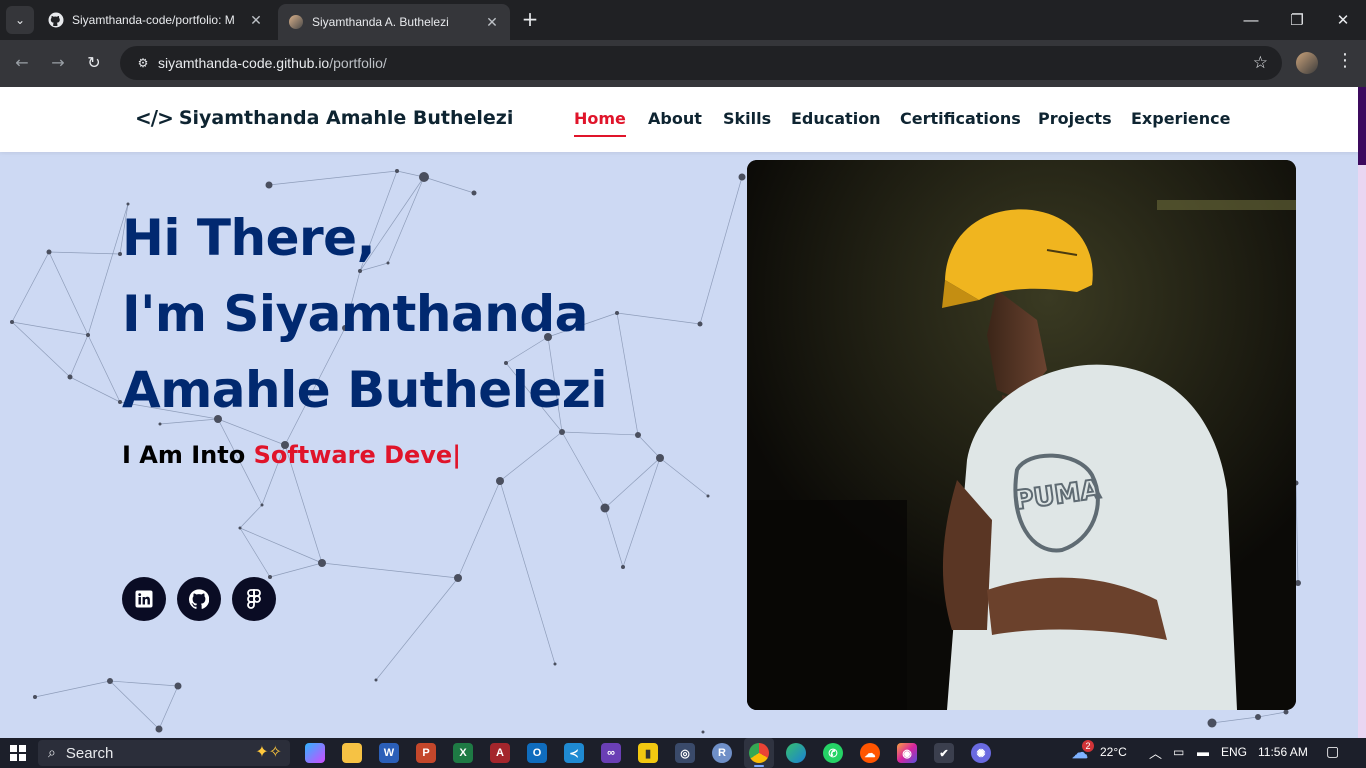 This screenshot has width=1366, height=768. Describe the element at coordinates (1251, 20) in the screenshot. I see `minimize-window-button: ―` at that location.